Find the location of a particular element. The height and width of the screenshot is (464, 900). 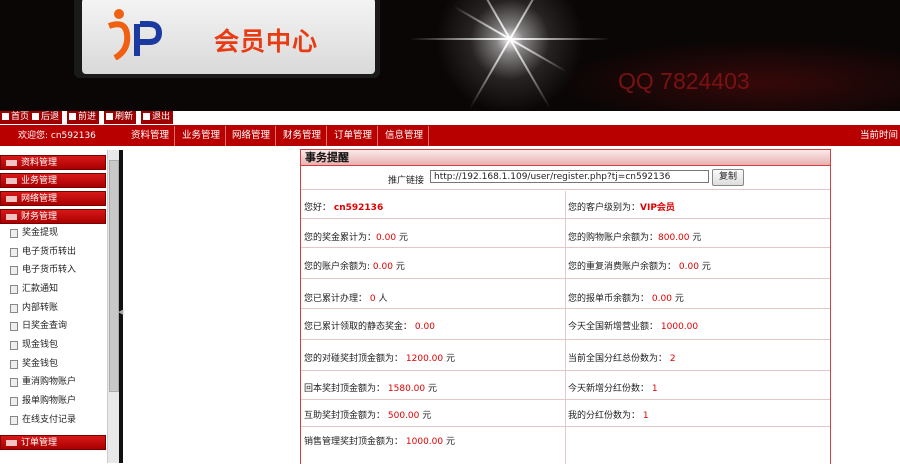

sidebar-category-network: 网络管理 is located at coordinates (53, 198).